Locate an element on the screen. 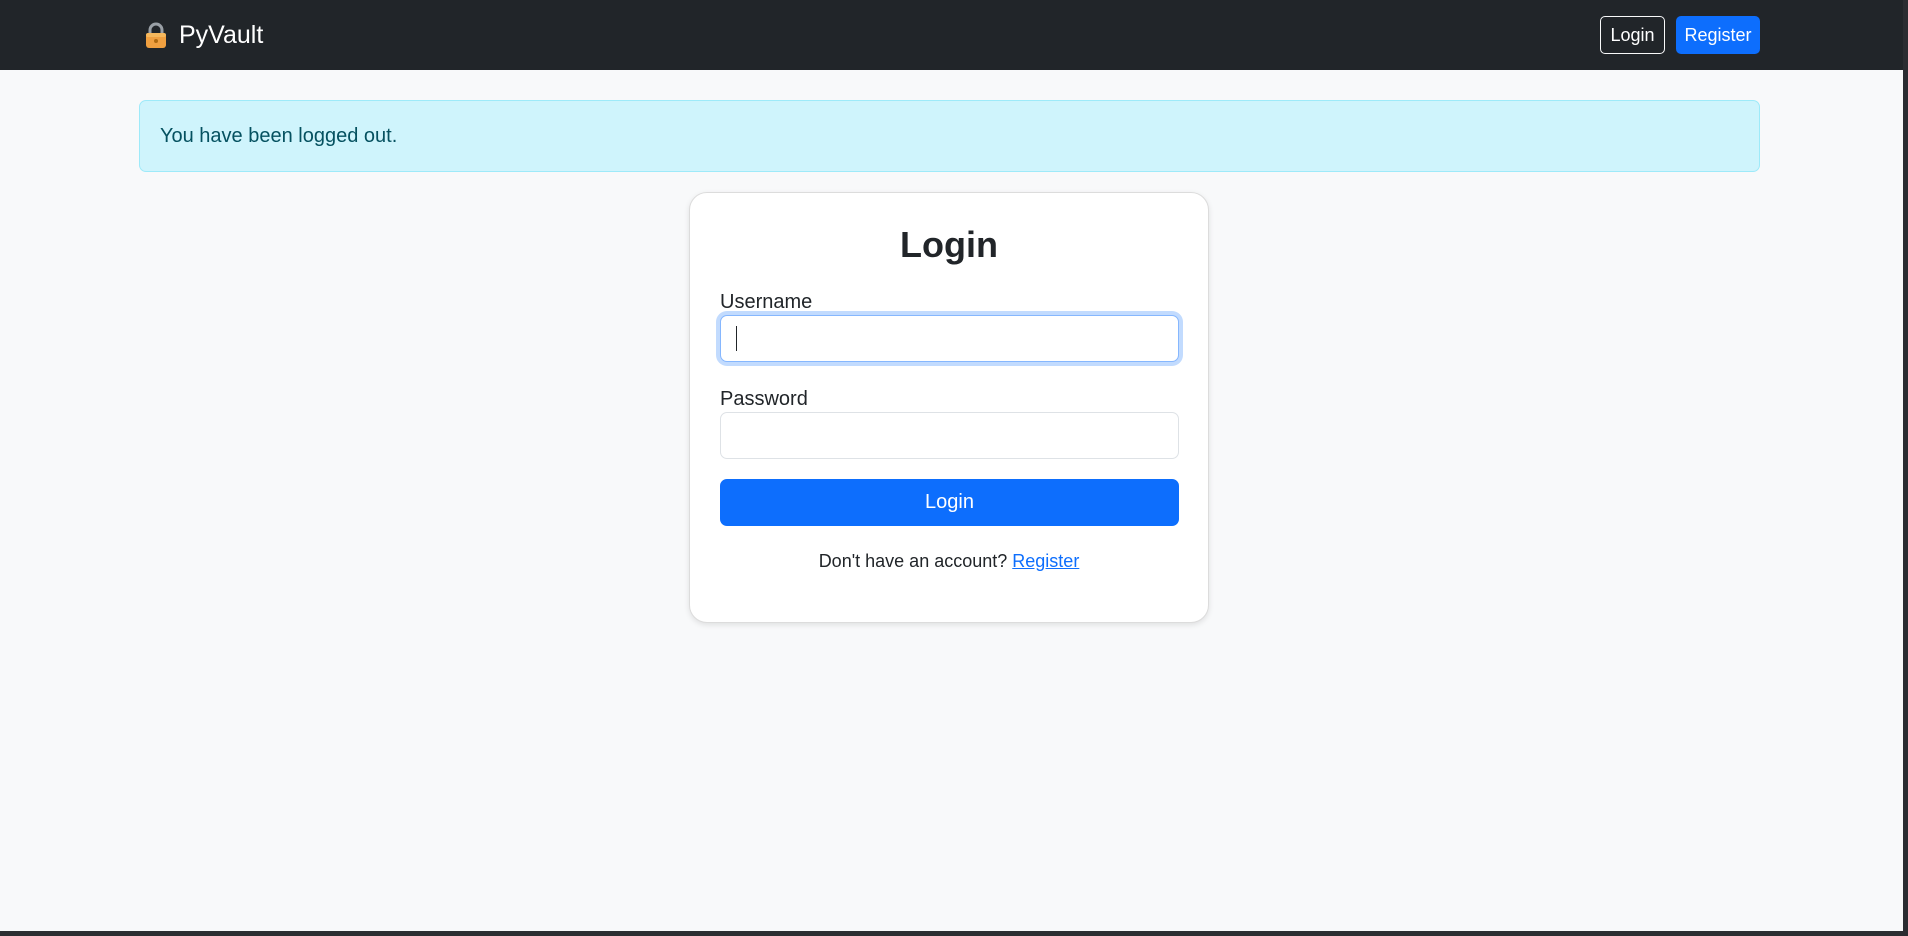 The width and height of the screenshot is (1908, 936). top-navbar: PyVault Login Register is located at coordinates (951, 35).